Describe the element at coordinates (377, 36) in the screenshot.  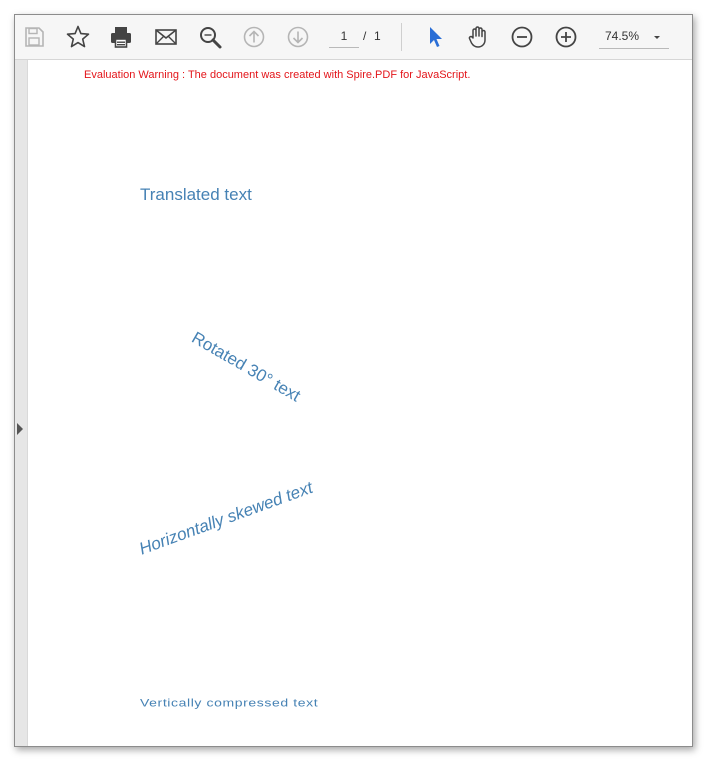
I see `page-total: 1` at that location.